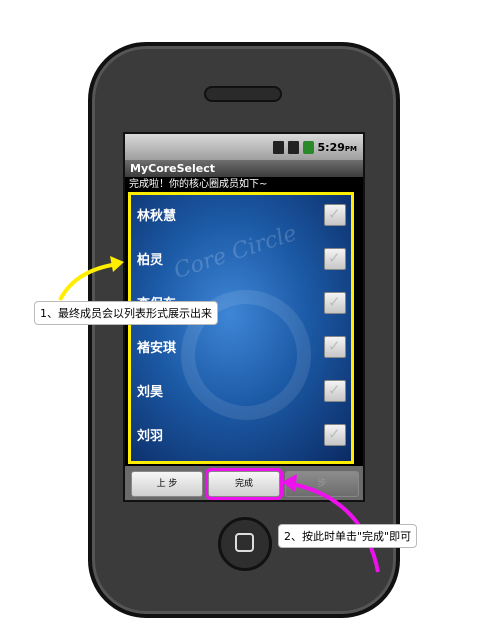 This screenshot has height=640, width=480. What do you see at coordinates (241, 435) in the screenshot?
I see `list-item: 刘羽` at bounding box center [241, 435].